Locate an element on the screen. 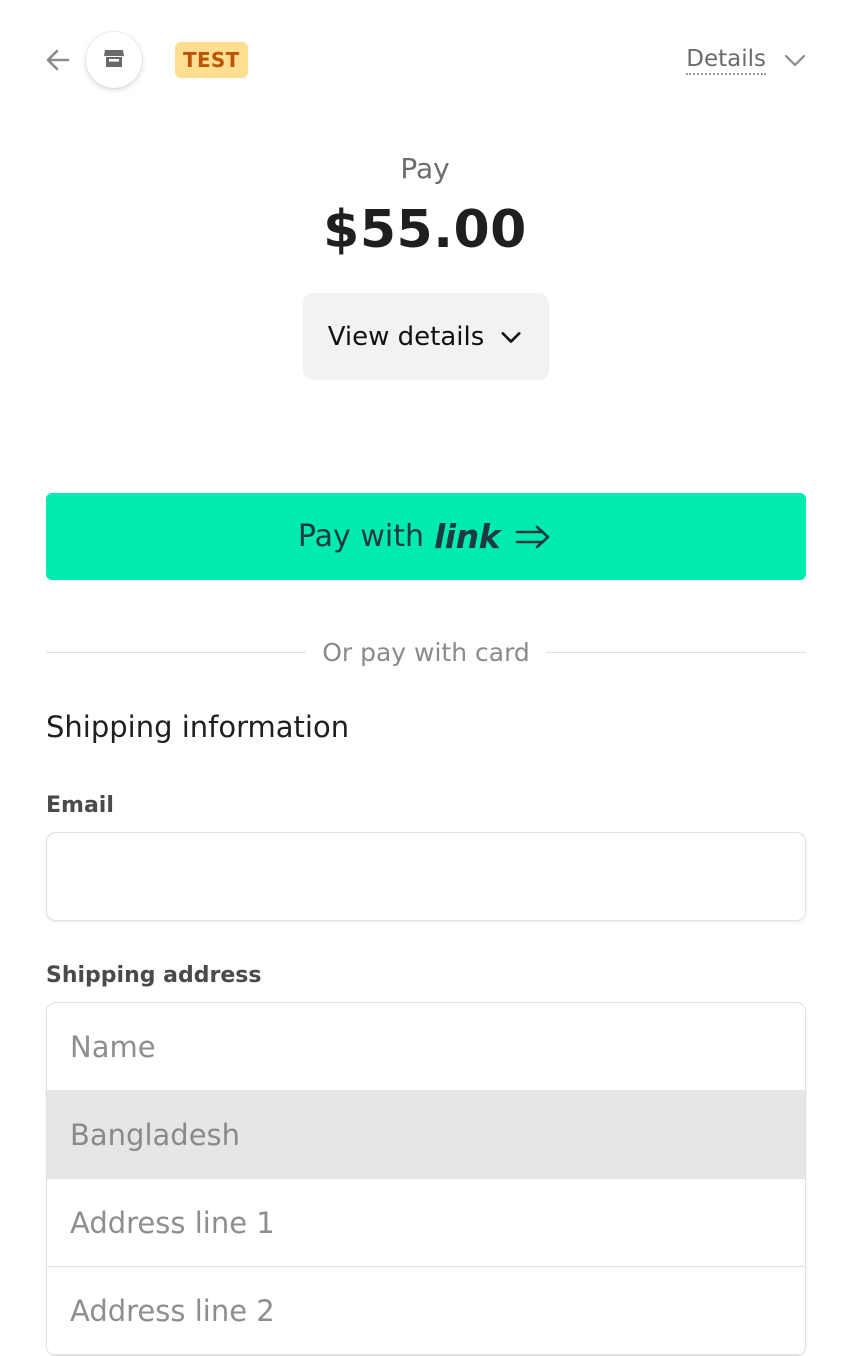 The width and height of the screenshot is (850, 1356). view-details-label: View details is located at coordinates (406, 336).